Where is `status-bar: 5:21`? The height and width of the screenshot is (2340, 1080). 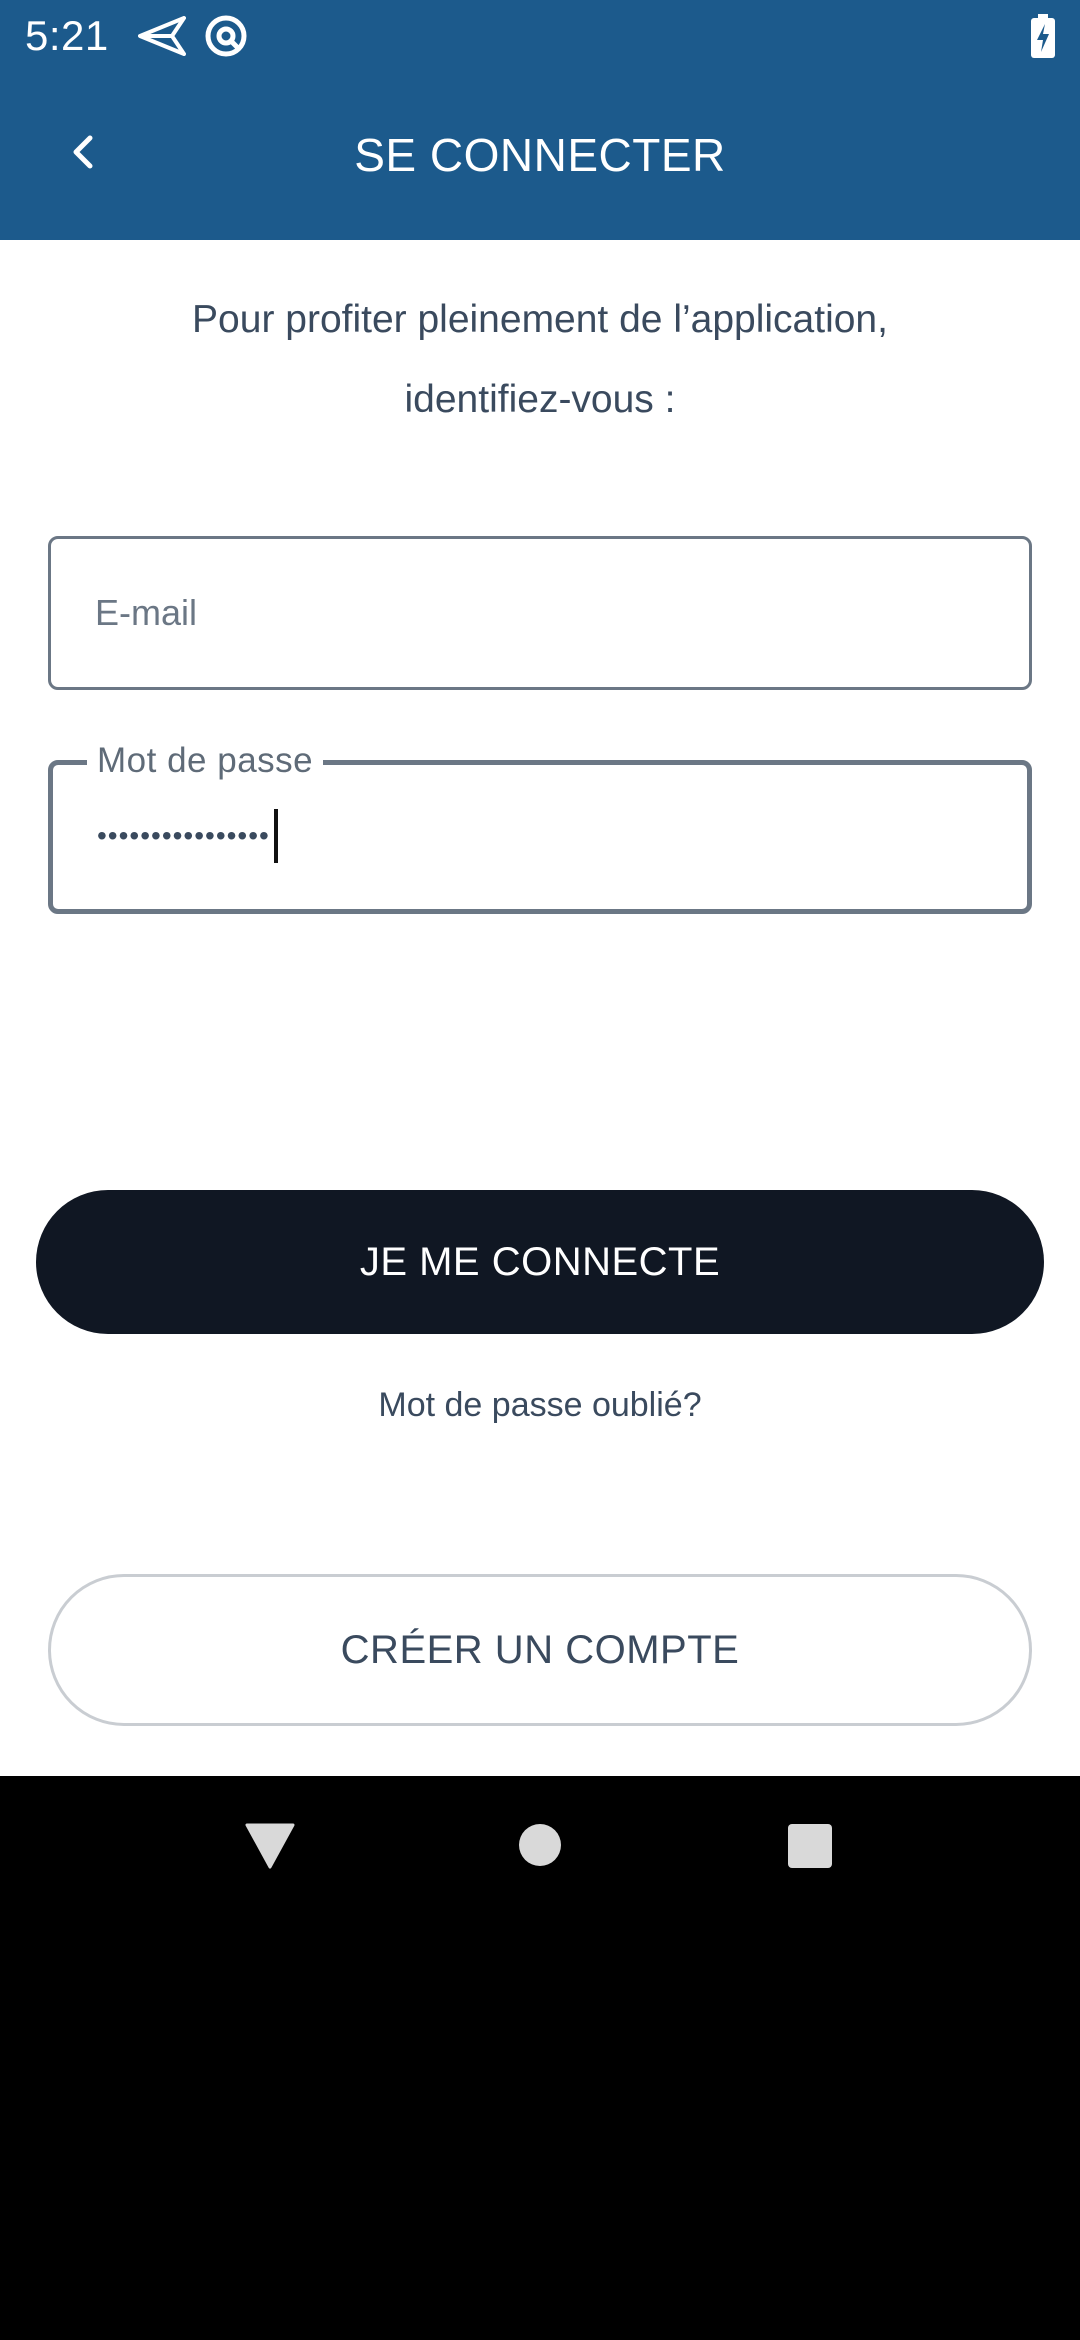 status-bar: 5:21 is located at coordinates (540, 36).